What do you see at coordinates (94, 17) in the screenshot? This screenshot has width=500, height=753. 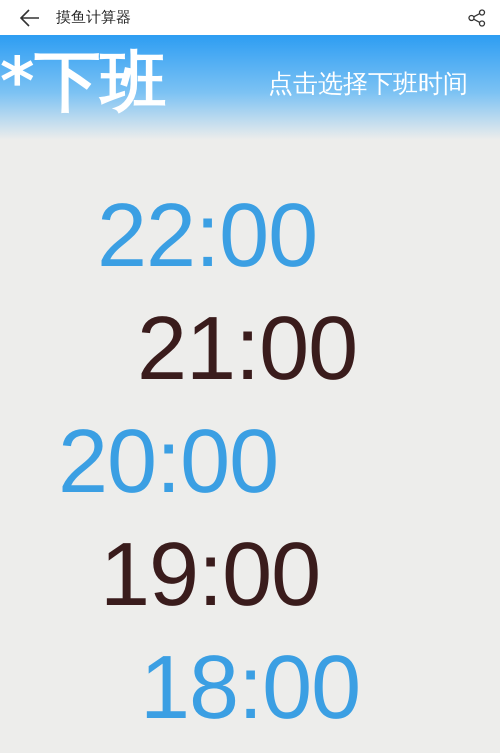 I see `app-title: 摸鱼计算器` at bounding box center [94, 17].